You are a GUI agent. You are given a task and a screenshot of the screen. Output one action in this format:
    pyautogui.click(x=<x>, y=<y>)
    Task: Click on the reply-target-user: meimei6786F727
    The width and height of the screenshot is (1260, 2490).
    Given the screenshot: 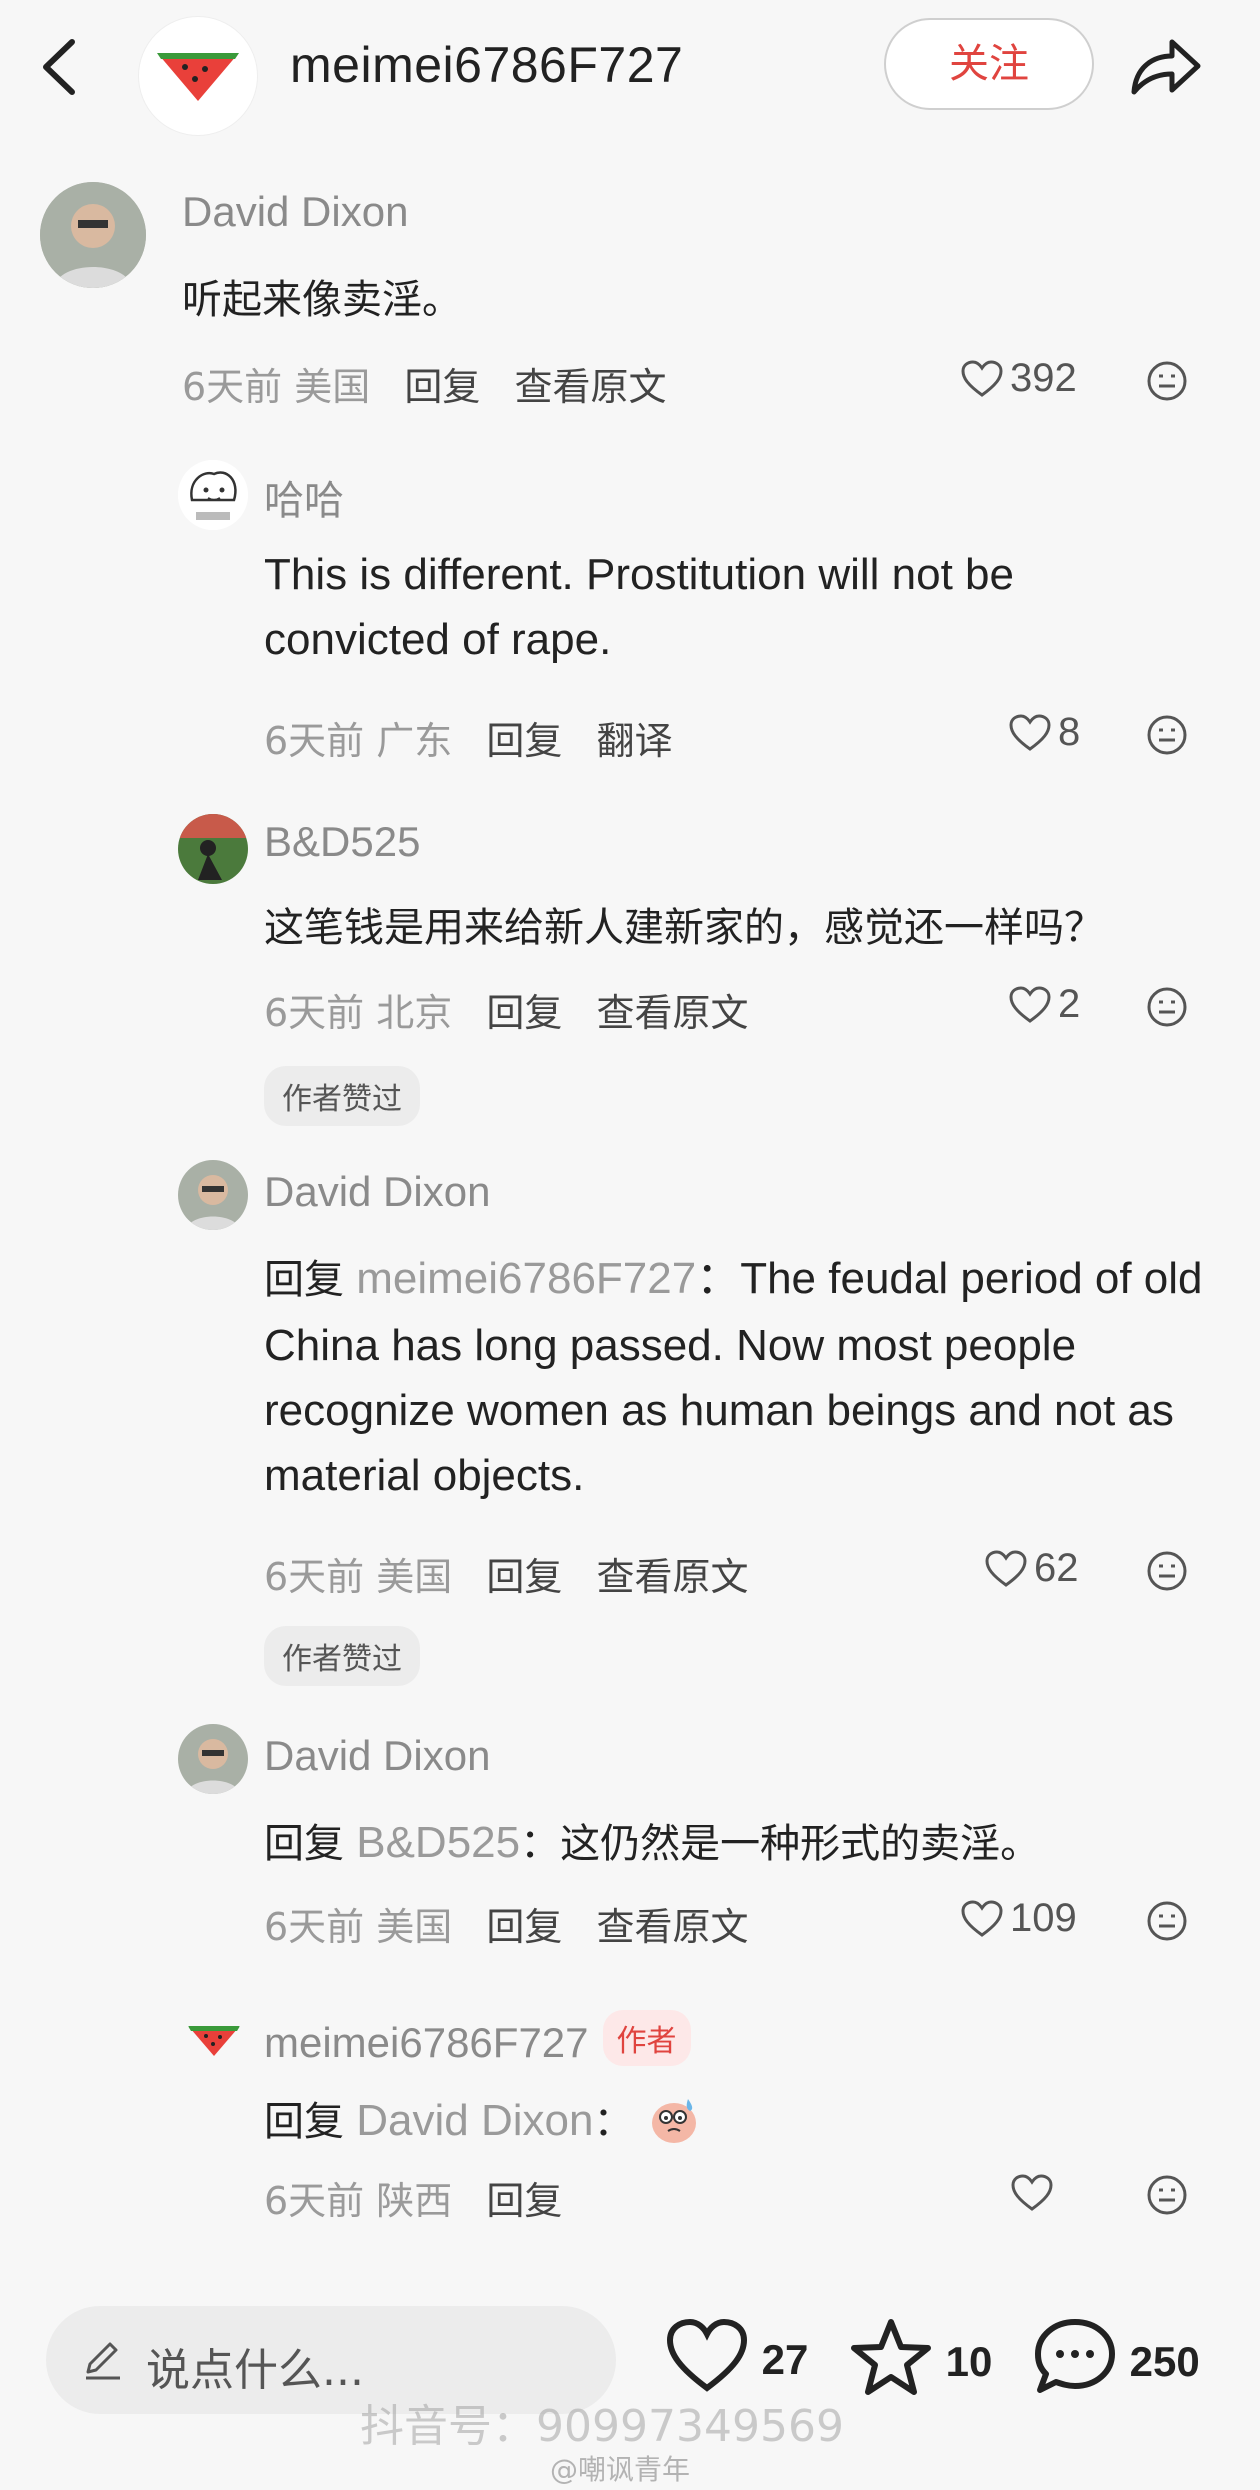 What is the action you would take?
    pyautogui.click(x=526, y=1278)
    